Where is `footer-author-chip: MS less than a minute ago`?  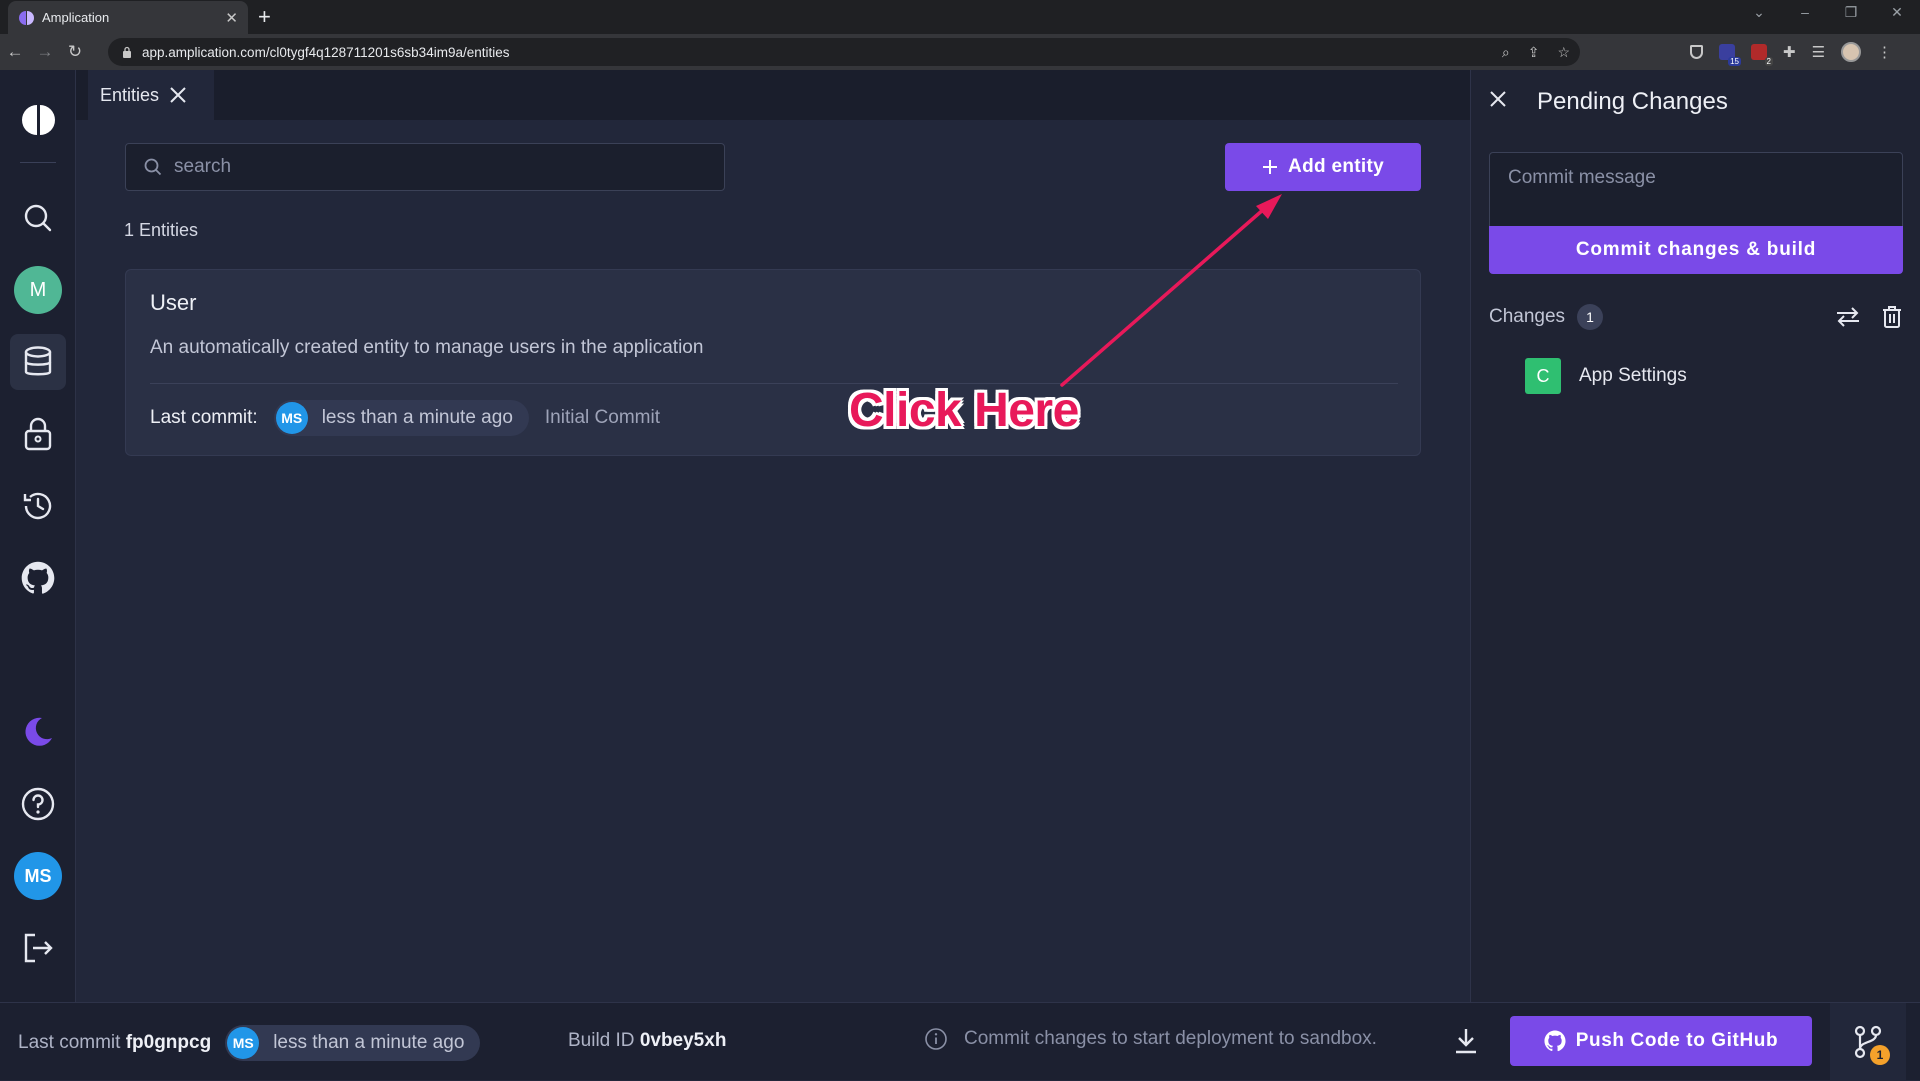 footer-author-chip: MS less than a minute ago is located at coordinates (353, 1043).